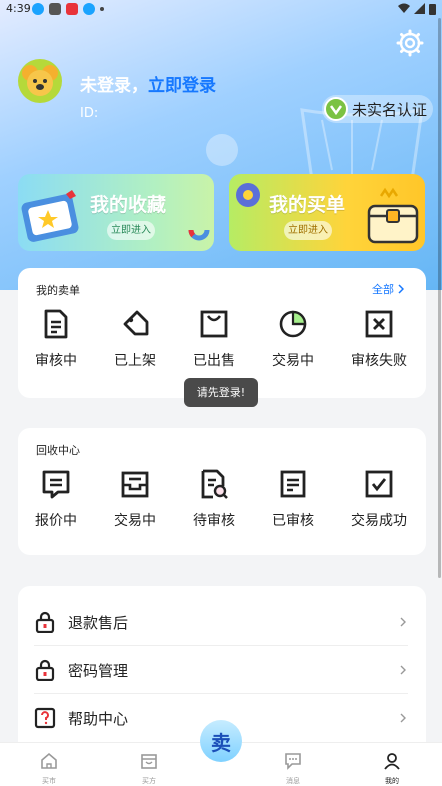  What do you see at coordinates (293, 781) in the screenshot?
I see `tab-label: 消息` at bounding box center [293, 781].